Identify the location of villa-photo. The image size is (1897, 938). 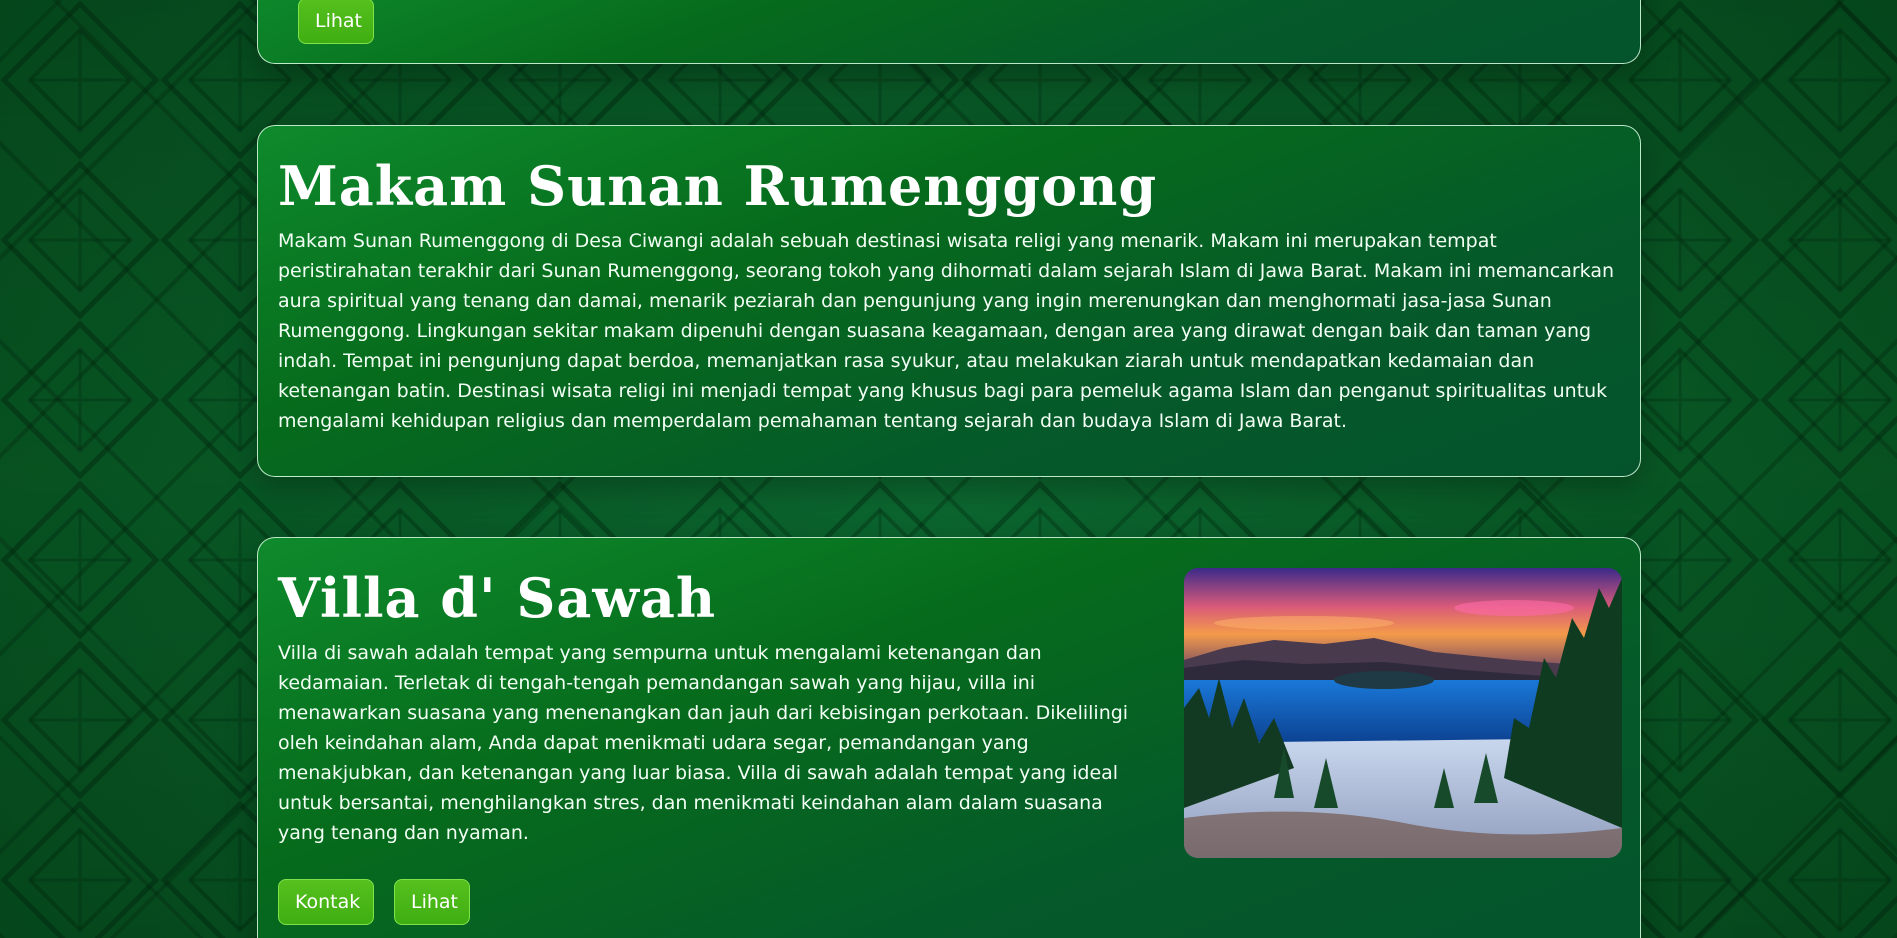
(1403, 713).